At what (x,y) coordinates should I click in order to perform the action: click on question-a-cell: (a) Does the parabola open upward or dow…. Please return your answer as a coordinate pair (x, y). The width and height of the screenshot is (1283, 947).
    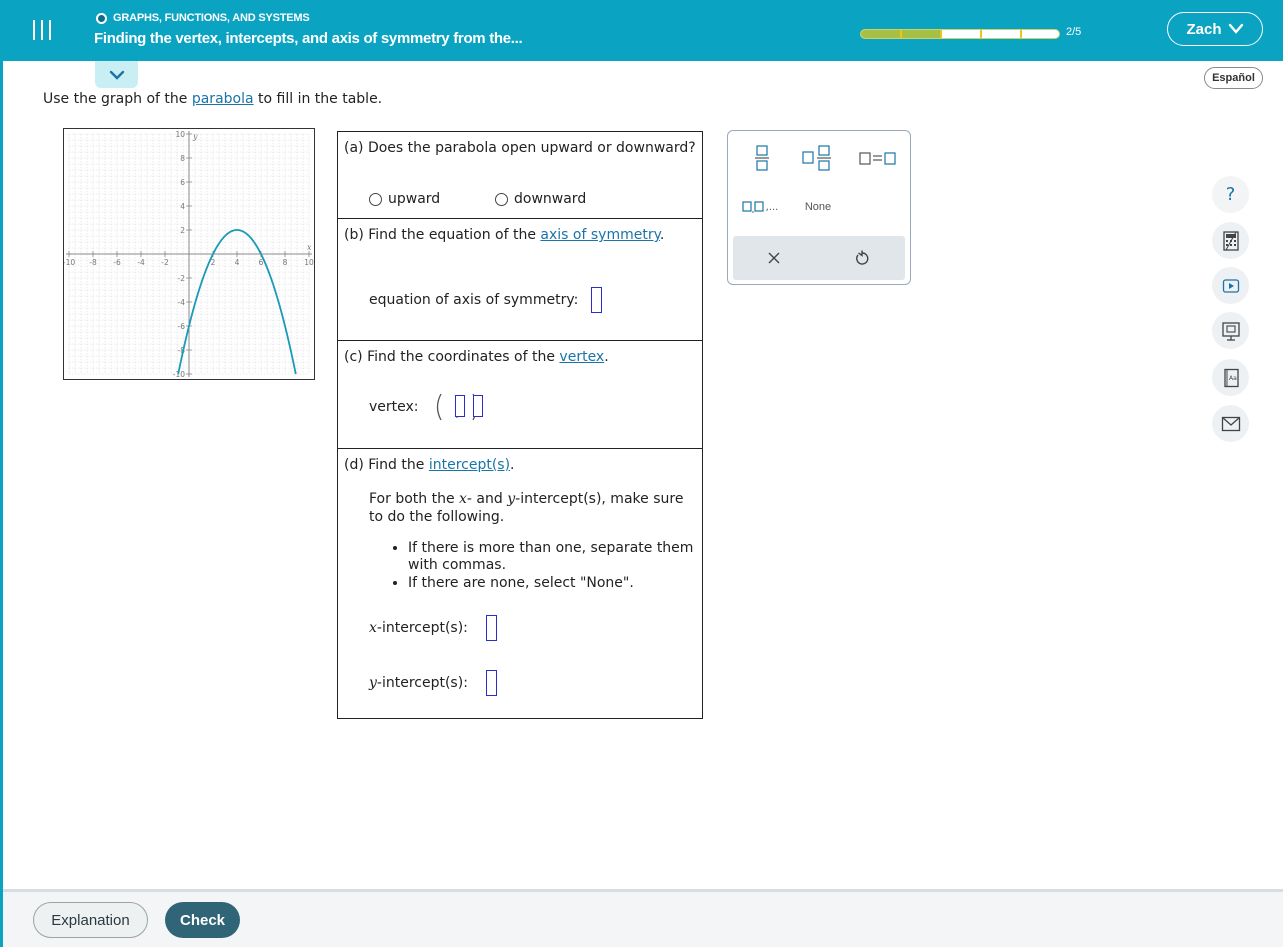
    Looking at the image, I should click on (520, 175).